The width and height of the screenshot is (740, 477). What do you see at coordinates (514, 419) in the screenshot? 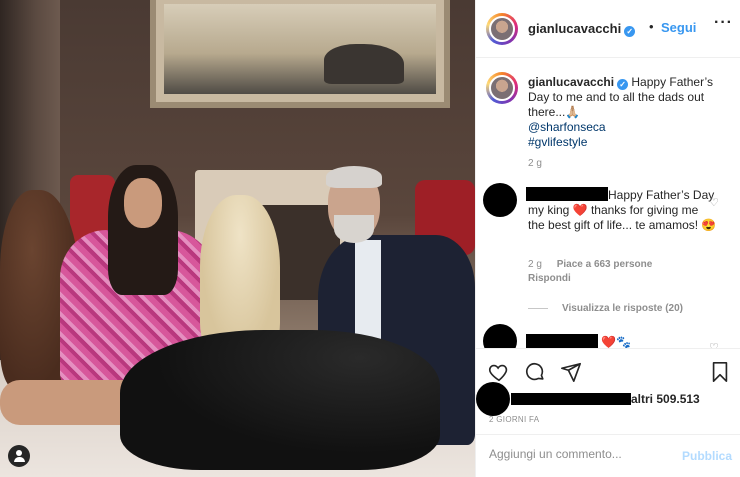
I see `post-timestamp: 2 GIORNI FA` at bounding box center [514, 419].